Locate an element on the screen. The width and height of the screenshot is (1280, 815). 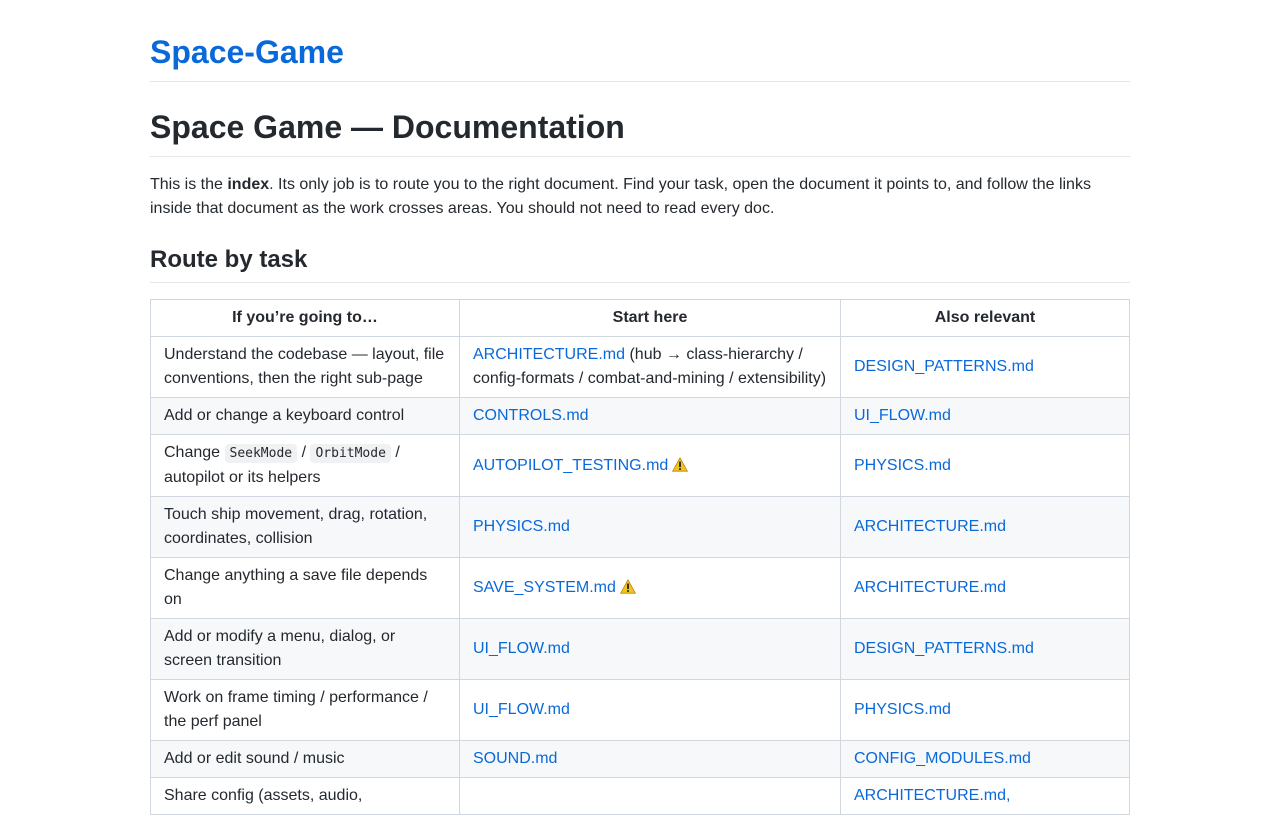
start-link: AUTOPILOT_TESTING.md is located at coordinates (570, 465).